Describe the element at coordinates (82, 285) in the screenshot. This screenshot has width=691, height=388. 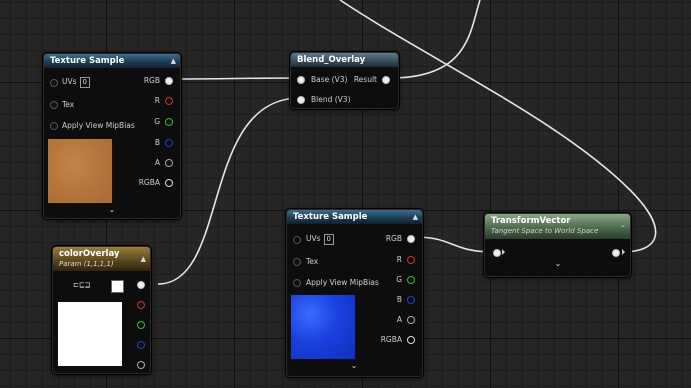
I see `channel-toggle-icons: ⊏⊑⊒` at that location.